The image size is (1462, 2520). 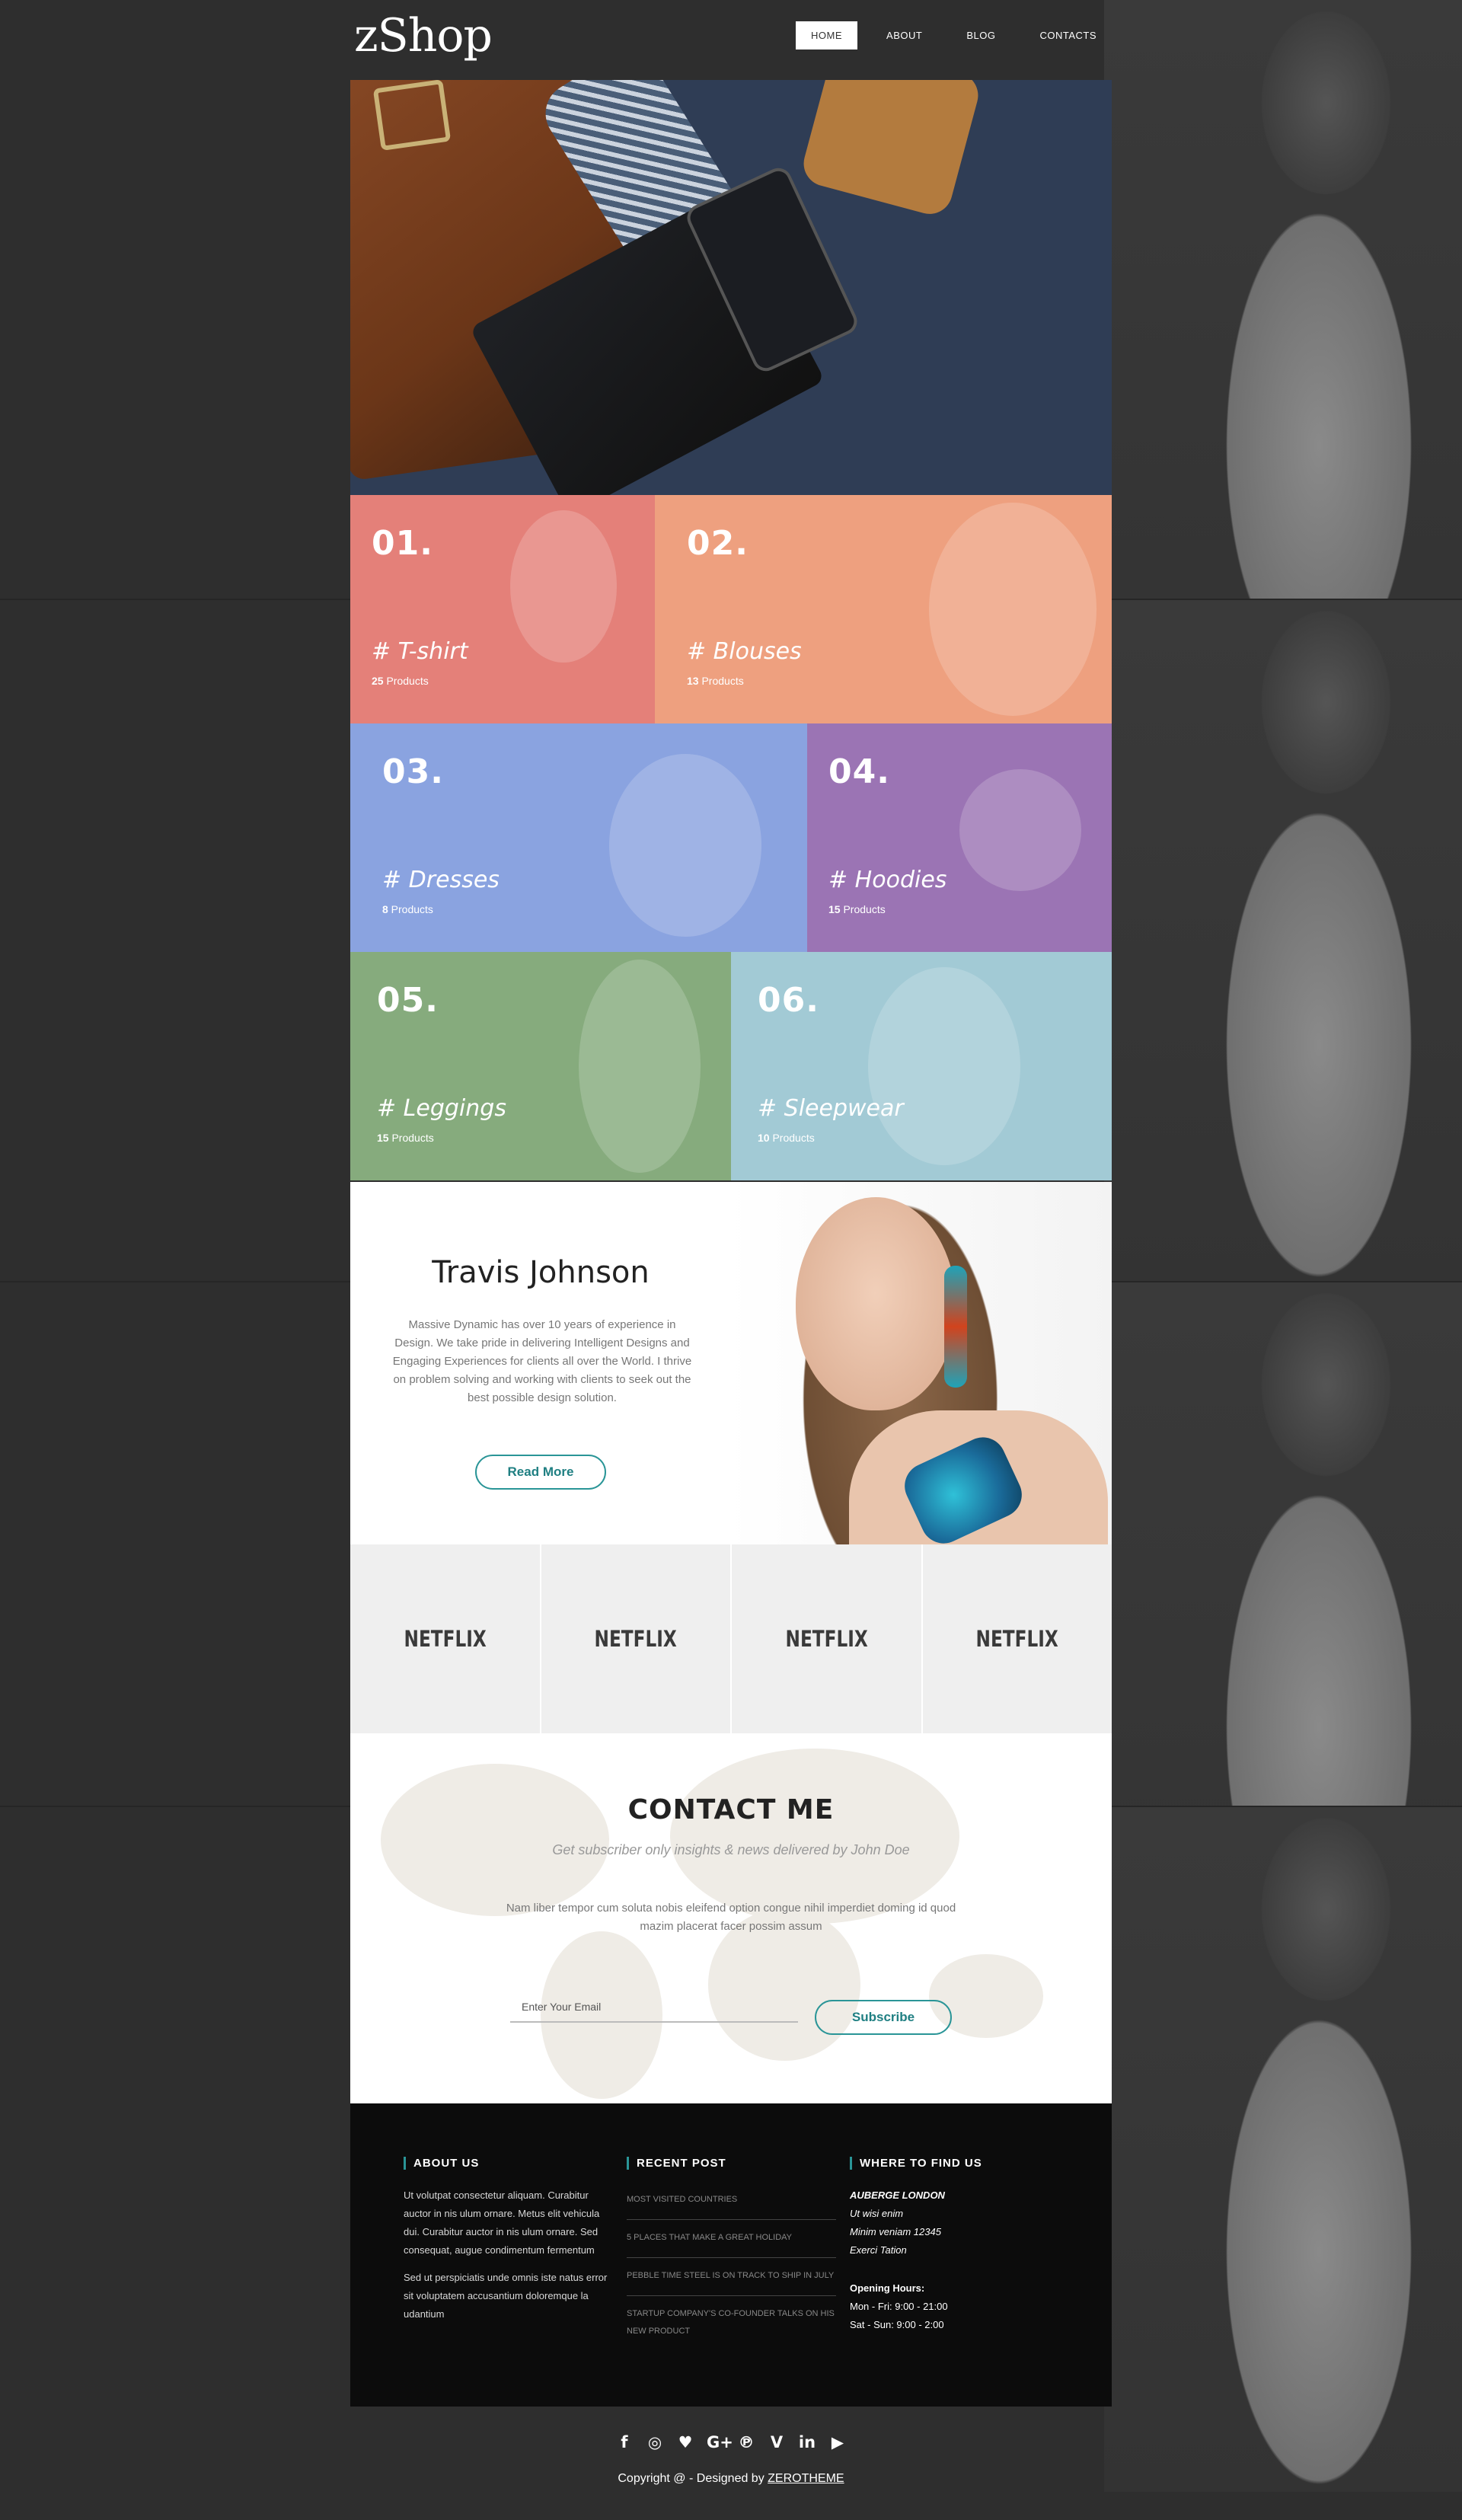 I want to click on pinterest-icon: ℗, so click(x=746, y=2442).